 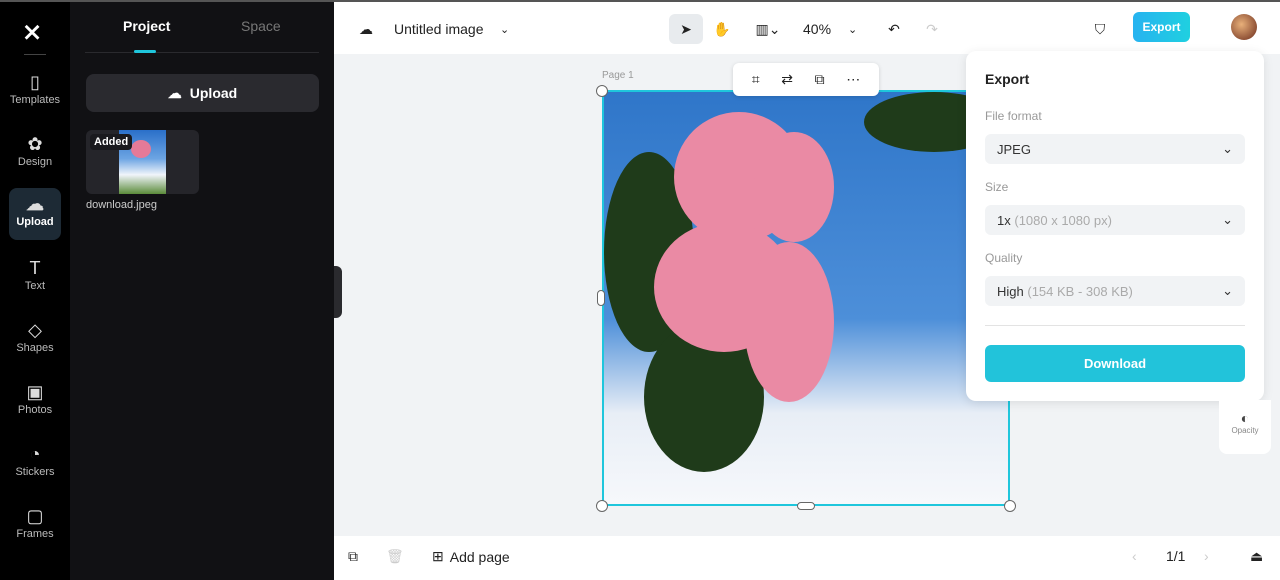 What do you see at coordinates (807, 558) in the screenshot?
I see `bottom-bar: ⧉ 🗑 ⊞ Add page ‹ 1/1 › ⏏` at bounding box center [807, 558].